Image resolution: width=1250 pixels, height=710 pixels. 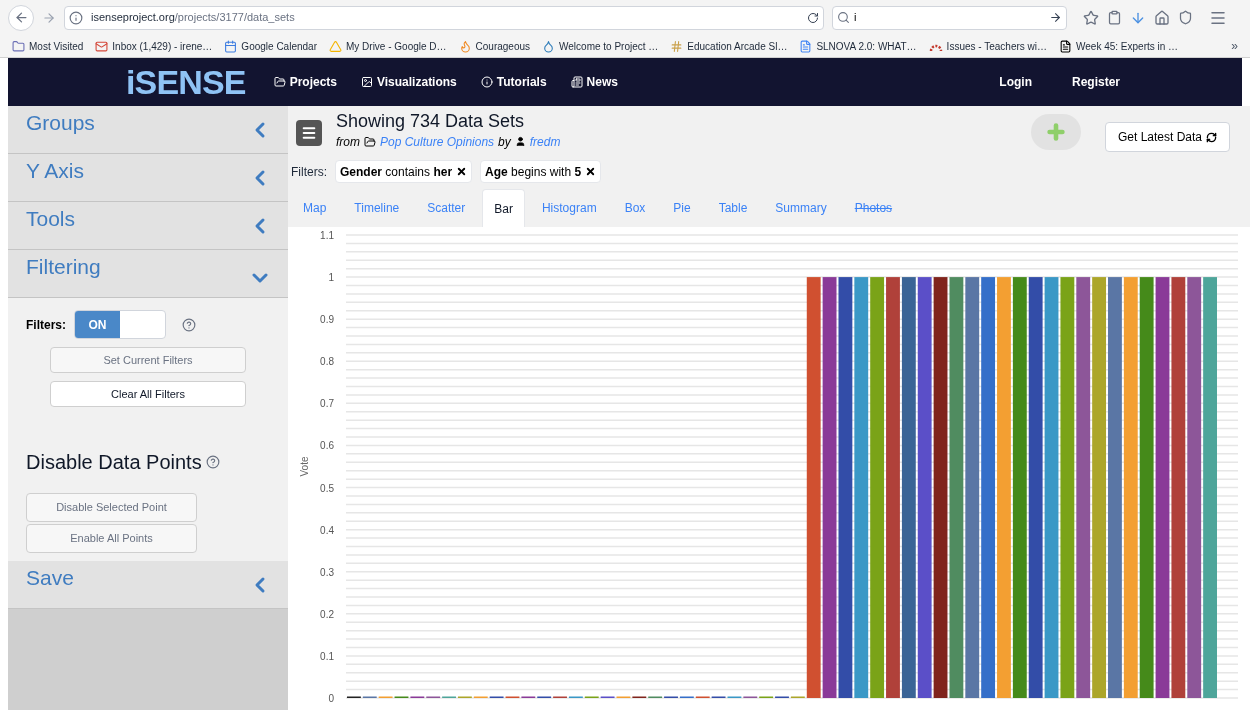 I want to click on drop-icon, so click(x=549, y=46).